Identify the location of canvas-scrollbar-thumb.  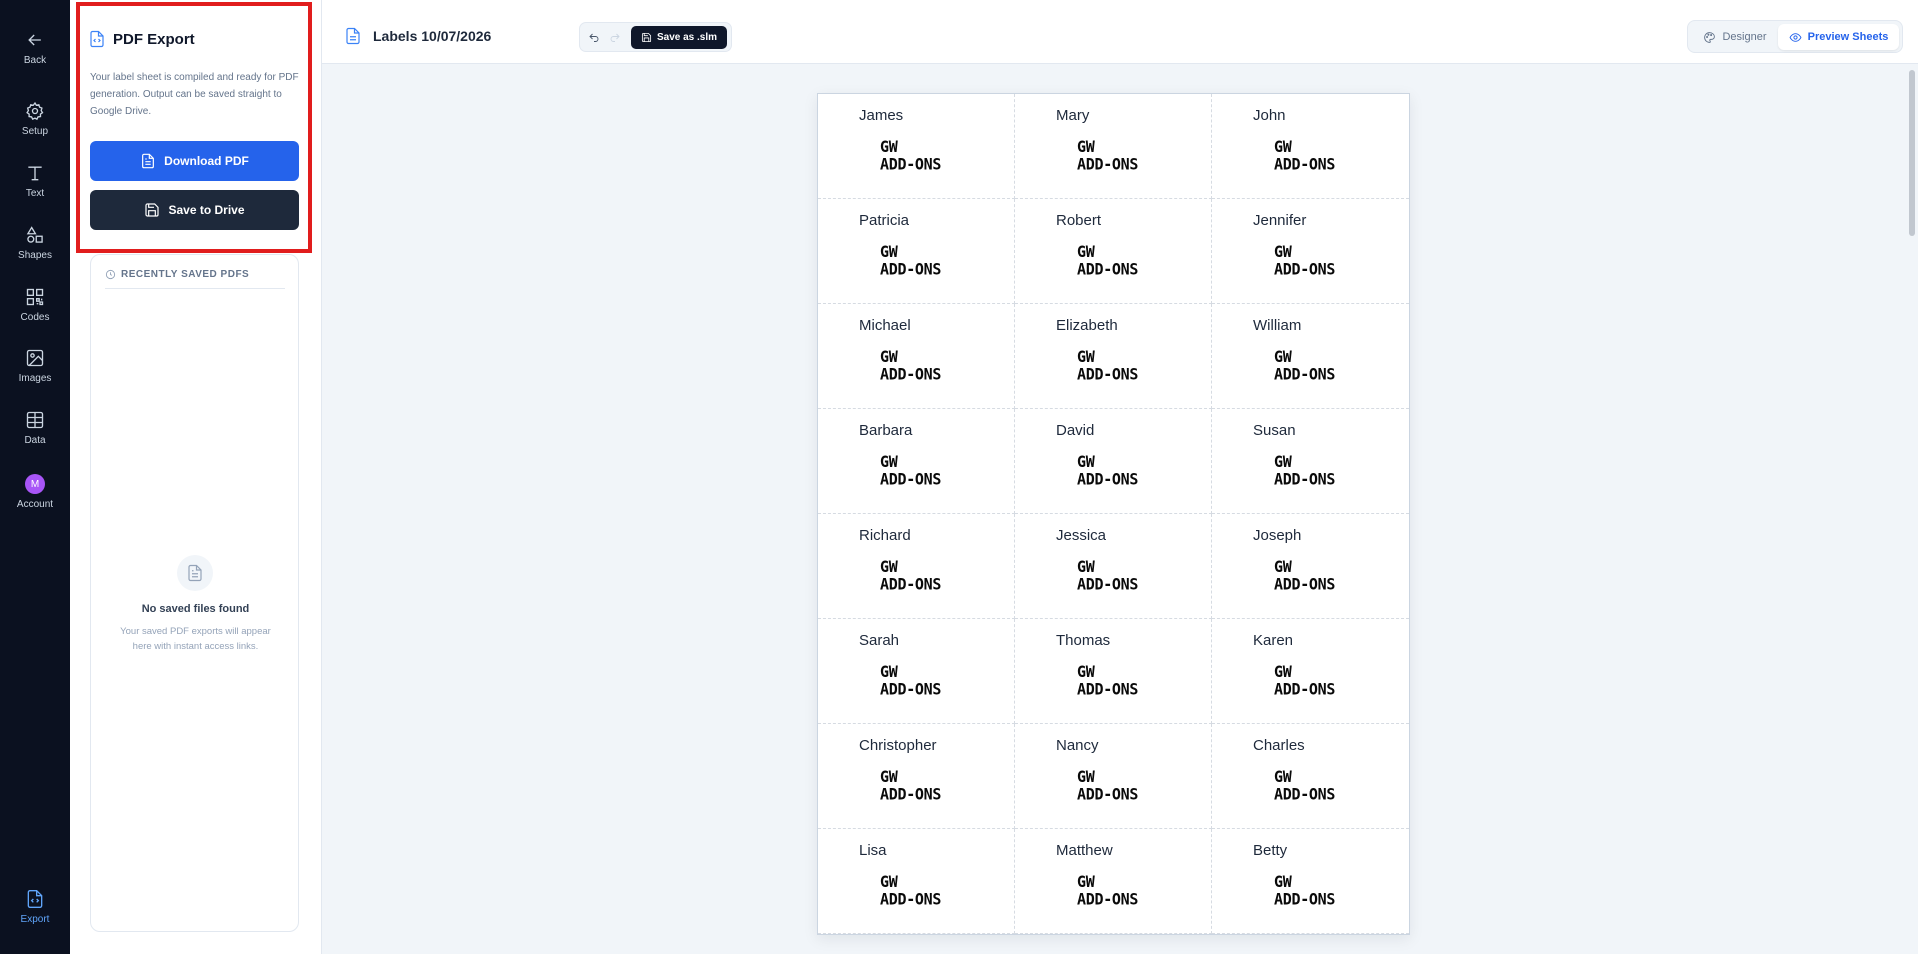
(1912, 153).